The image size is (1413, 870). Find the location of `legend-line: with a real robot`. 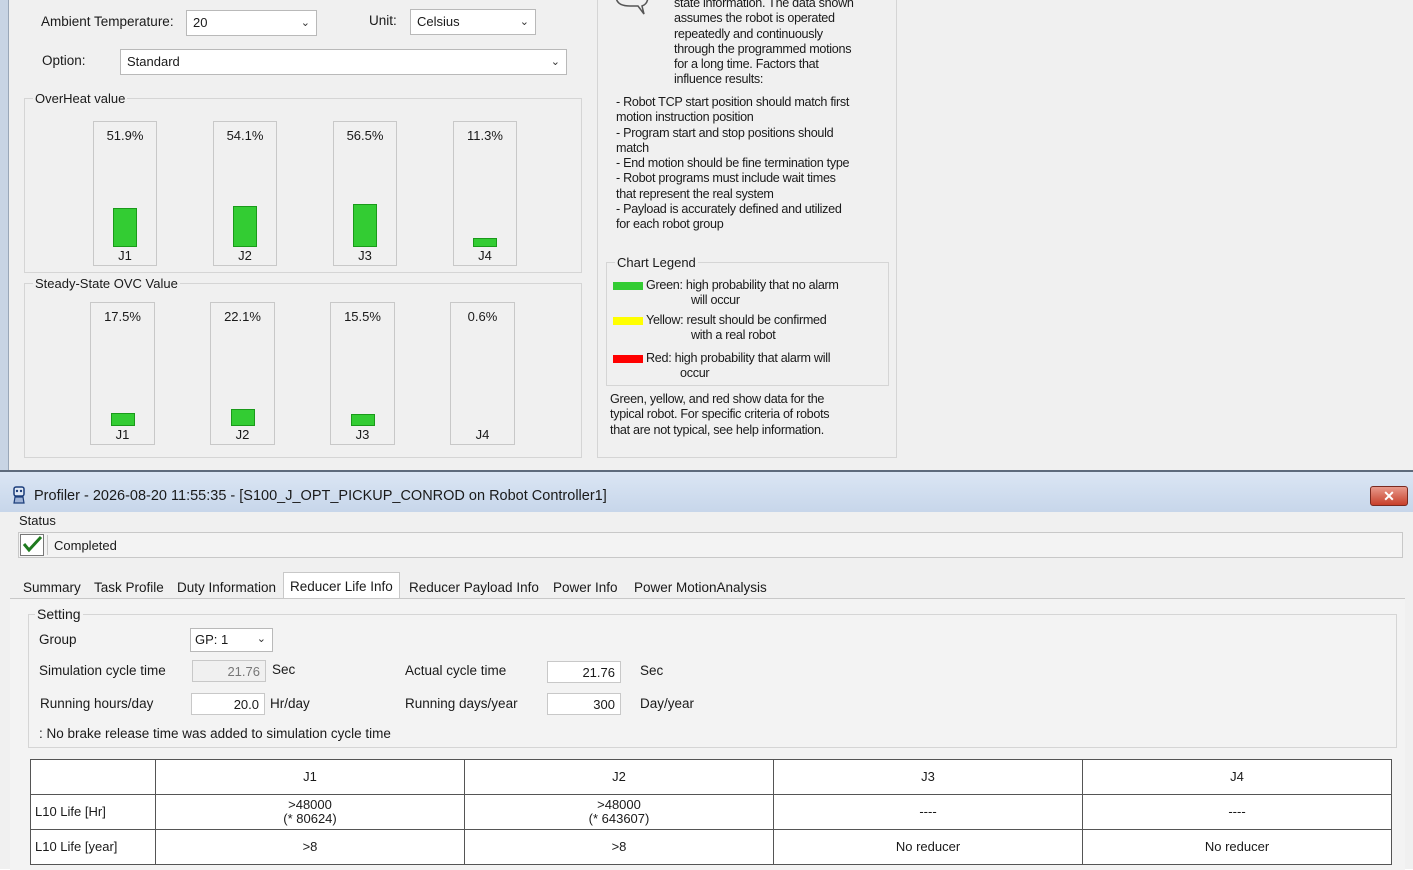

legend-line: with a real robot is located at coordinates (733, 335).